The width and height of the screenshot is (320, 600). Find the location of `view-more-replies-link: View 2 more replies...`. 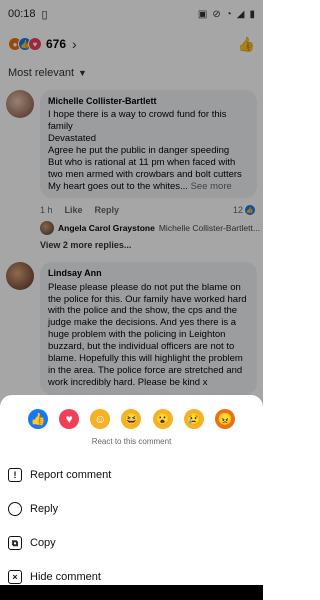

view-more-replies-link: View 2 more replies... is located at coordinates (131, 242).